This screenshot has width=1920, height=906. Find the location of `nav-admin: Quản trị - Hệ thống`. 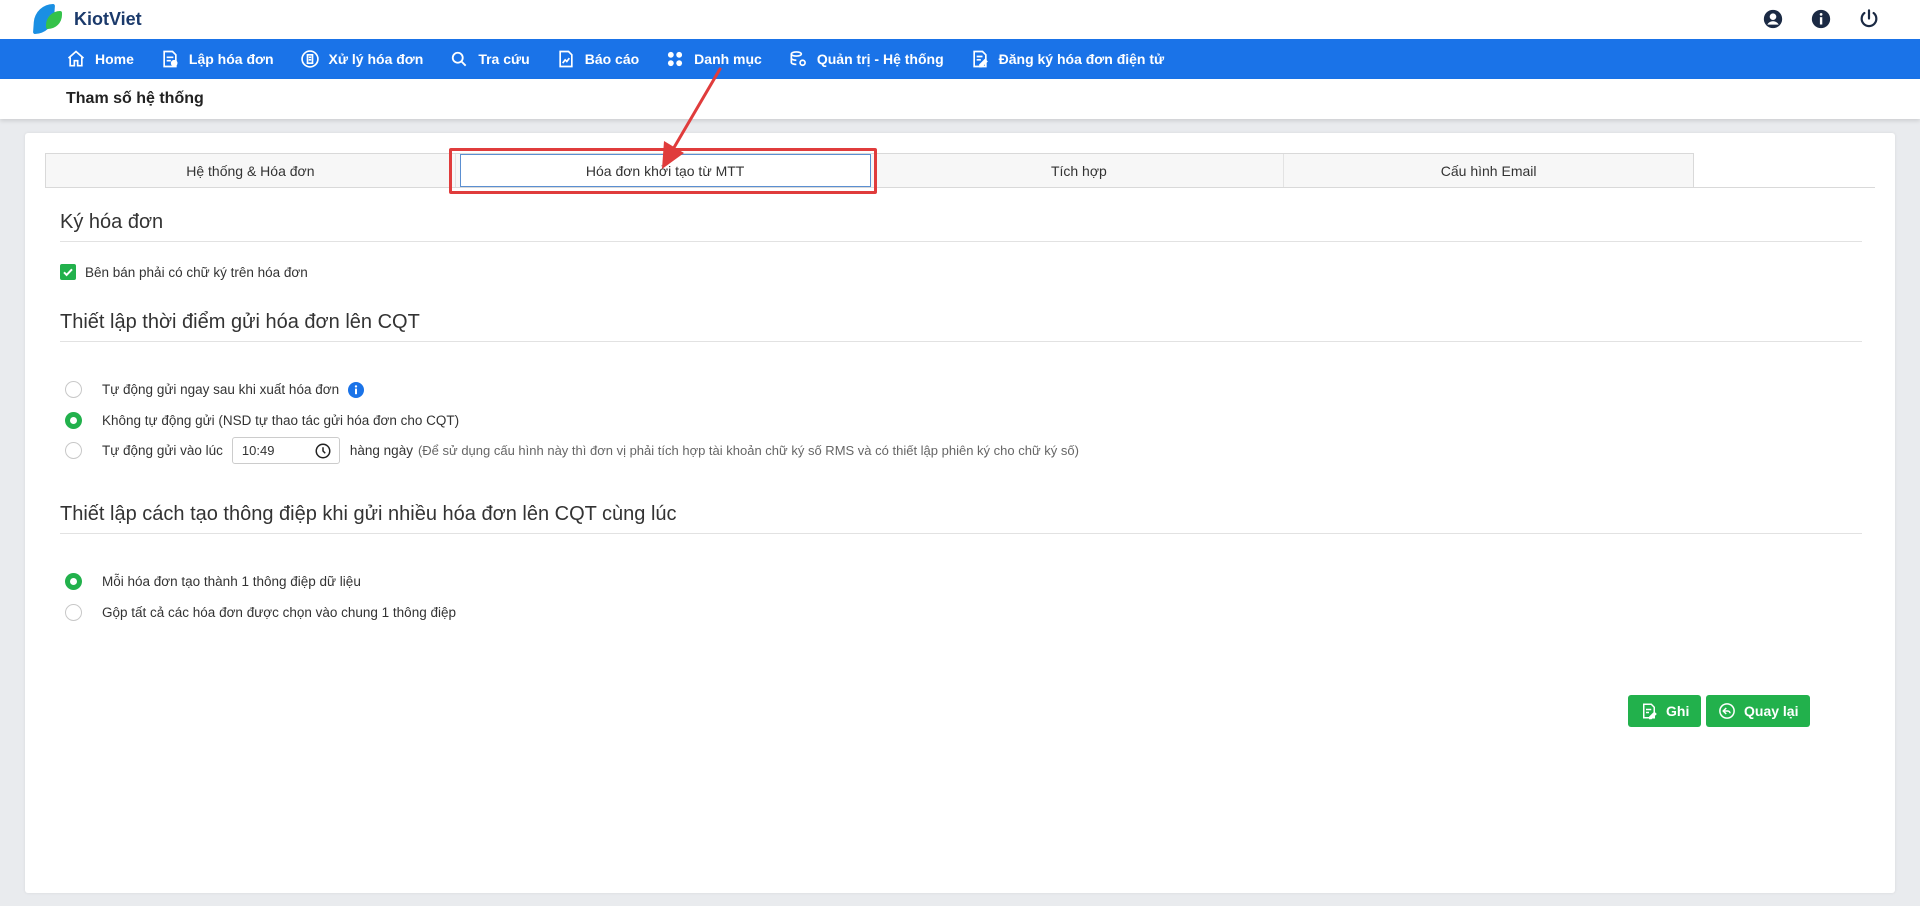

nav-admin: Quản trị - Hệ thống is located at coordinates (866, 59).